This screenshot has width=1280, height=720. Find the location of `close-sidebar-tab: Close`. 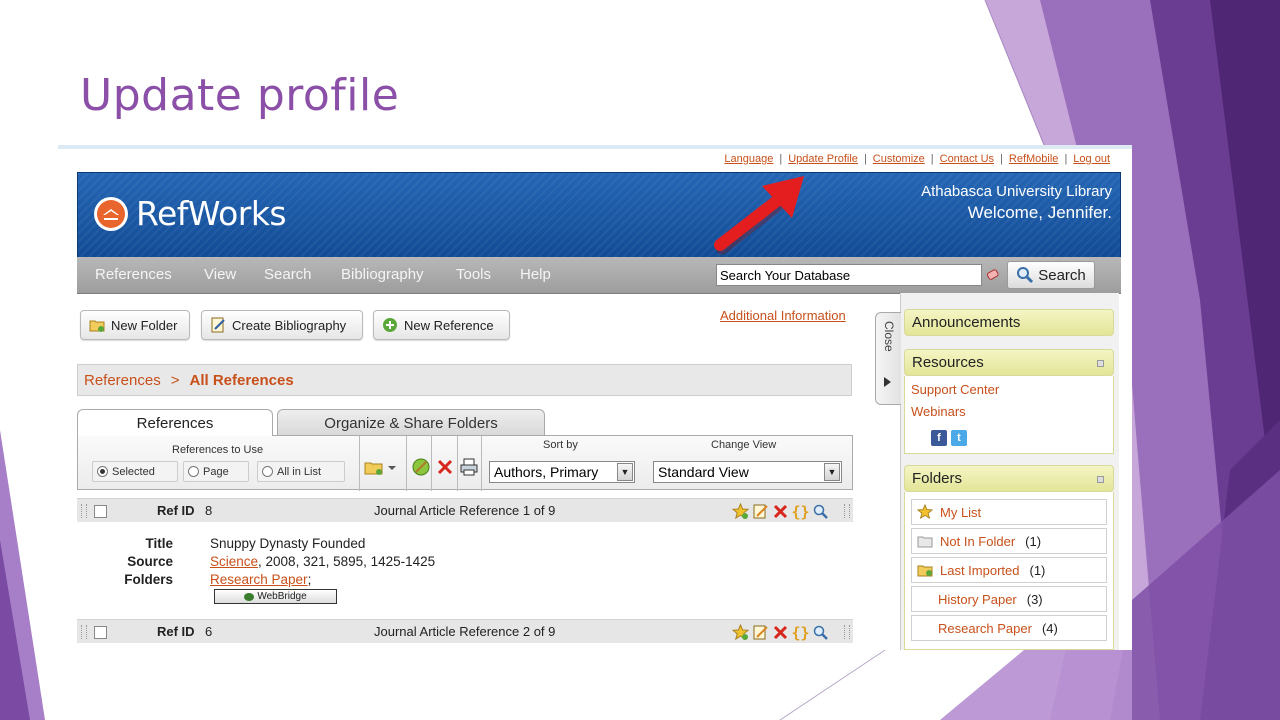

close-sidebar-tab: Close is located at coordinates (888, 358).